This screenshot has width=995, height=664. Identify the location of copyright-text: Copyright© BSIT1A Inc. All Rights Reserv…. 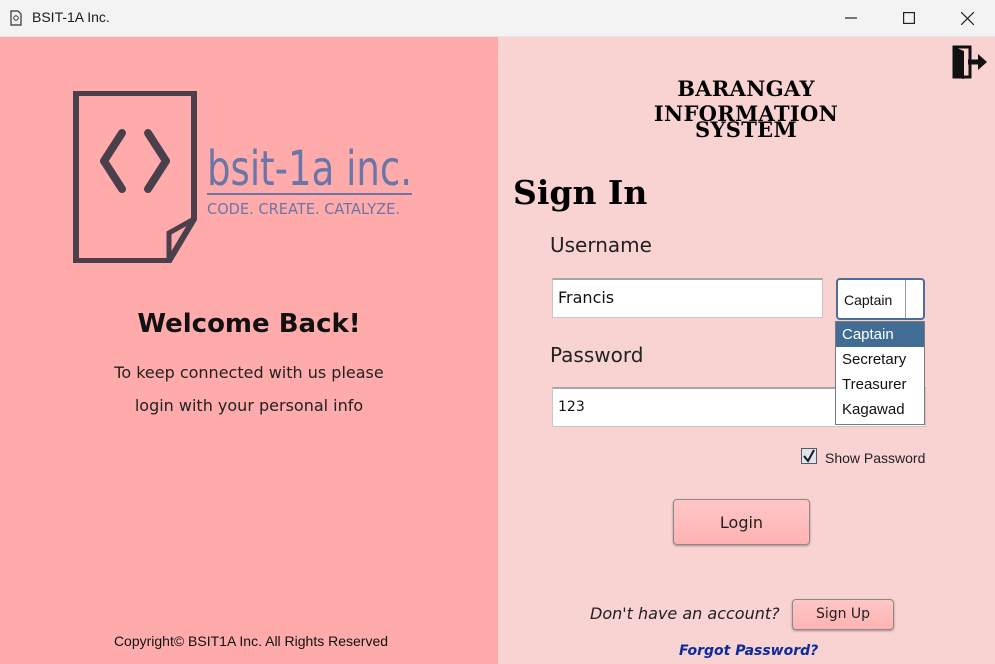
(251, 641).